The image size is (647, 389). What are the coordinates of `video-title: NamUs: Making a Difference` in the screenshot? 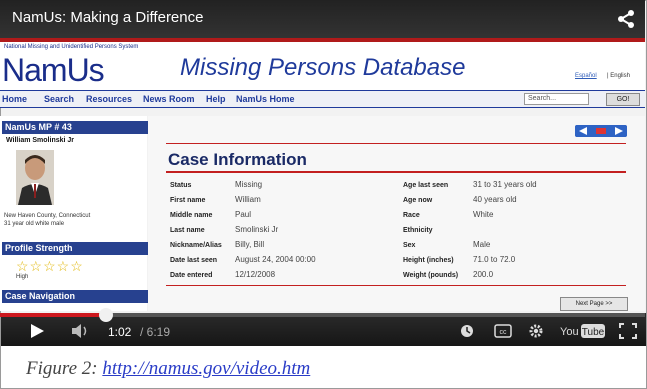 It's located at (107, 17).